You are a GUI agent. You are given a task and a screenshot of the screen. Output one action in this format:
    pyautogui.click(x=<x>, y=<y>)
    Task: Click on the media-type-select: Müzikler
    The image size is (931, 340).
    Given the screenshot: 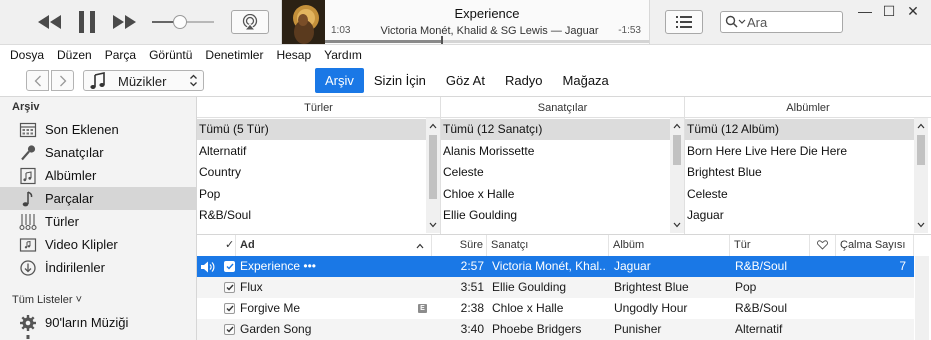 What is the action you would take?
    pyautogui.click(x=143, y=80)
    